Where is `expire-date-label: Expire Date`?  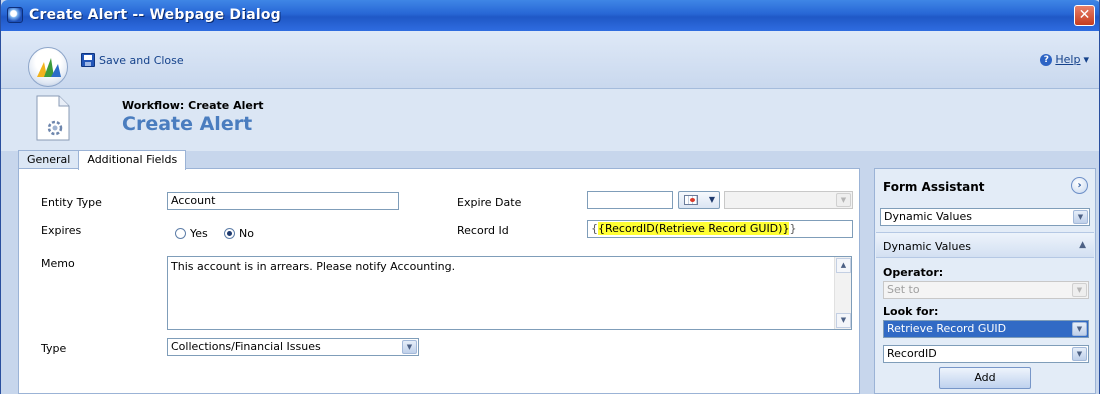 expire-date-label: Expire Date is located at coordinates (489, 202).